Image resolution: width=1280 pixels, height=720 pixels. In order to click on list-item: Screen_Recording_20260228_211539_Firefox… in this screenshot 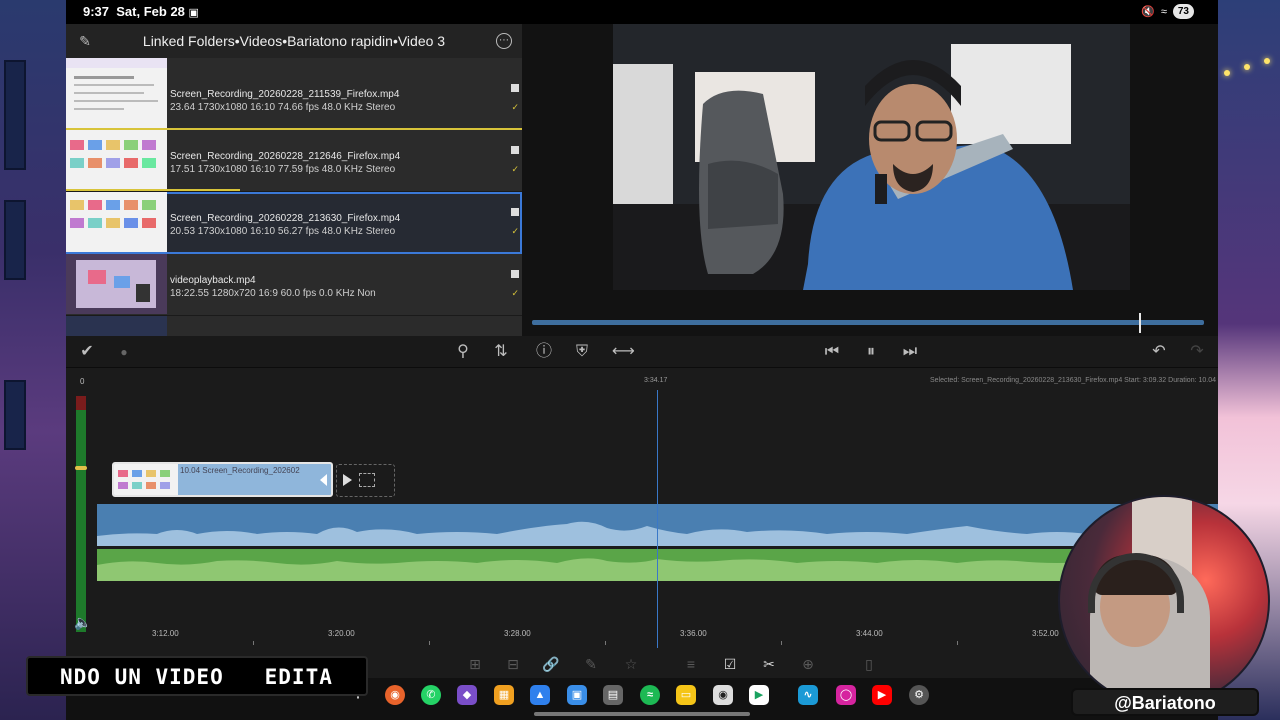, I will do `click(294, 99)`.